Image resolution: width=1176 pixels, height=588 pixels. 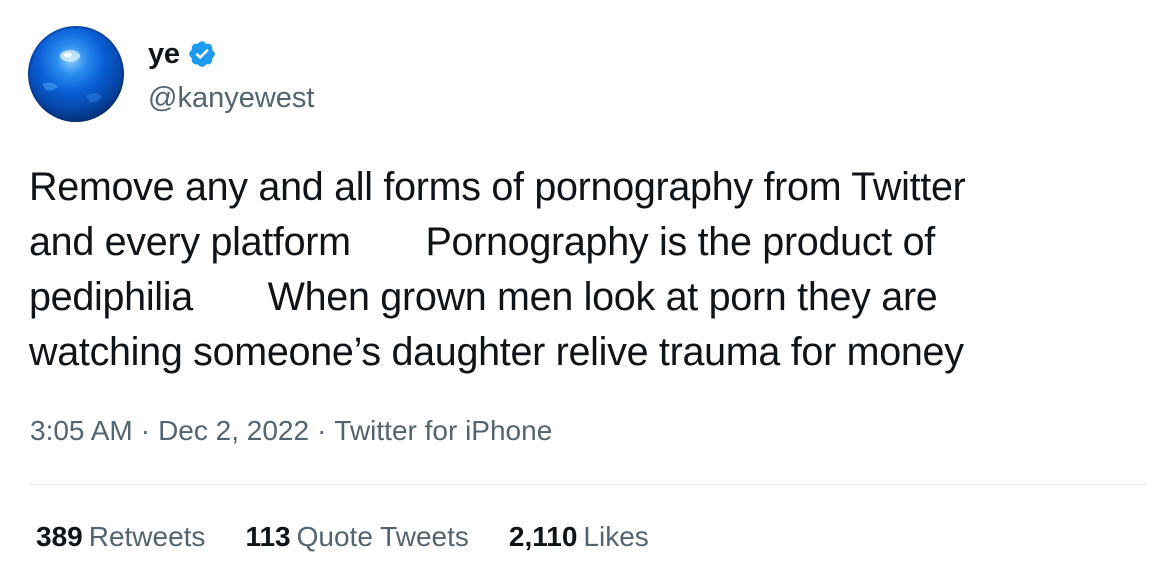 I want to click on quote-tweets-label: Quote Tweets, so click(x=382, y=536).